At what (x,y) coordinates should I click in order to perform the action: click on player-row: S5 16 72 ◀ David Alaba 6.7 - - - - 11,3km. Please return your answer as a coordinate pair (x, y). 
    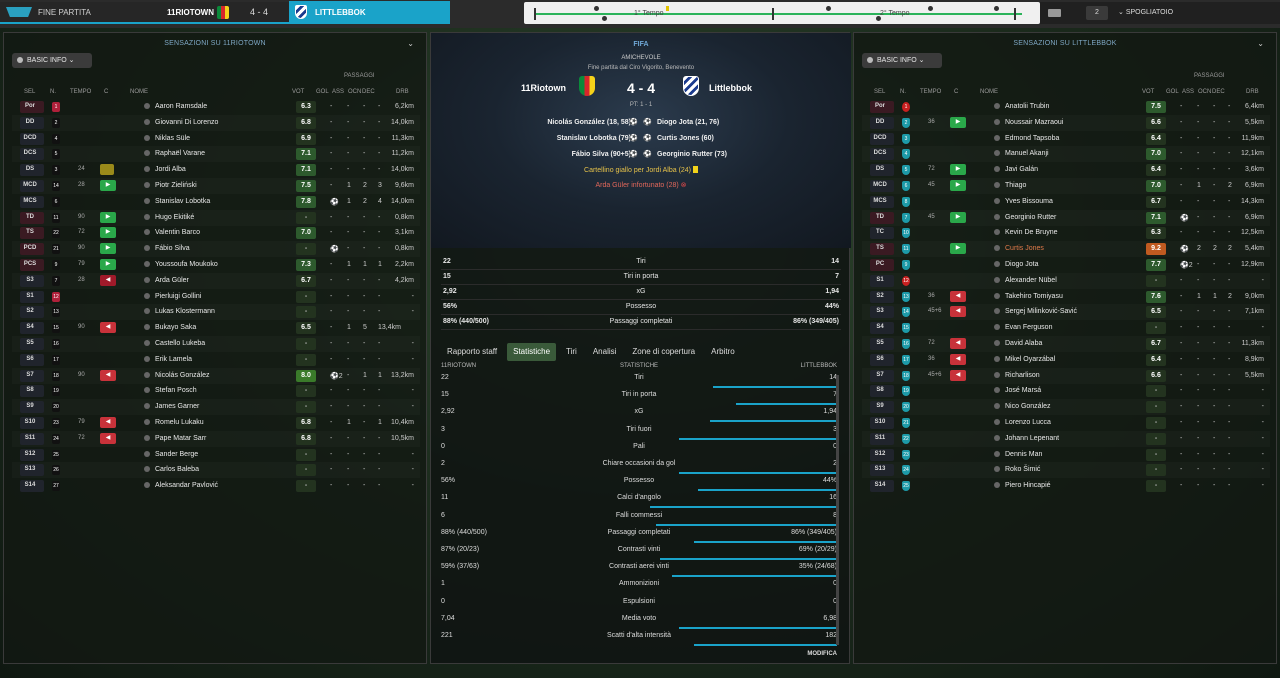
    Looking at the image, I should click on (1066, 344).